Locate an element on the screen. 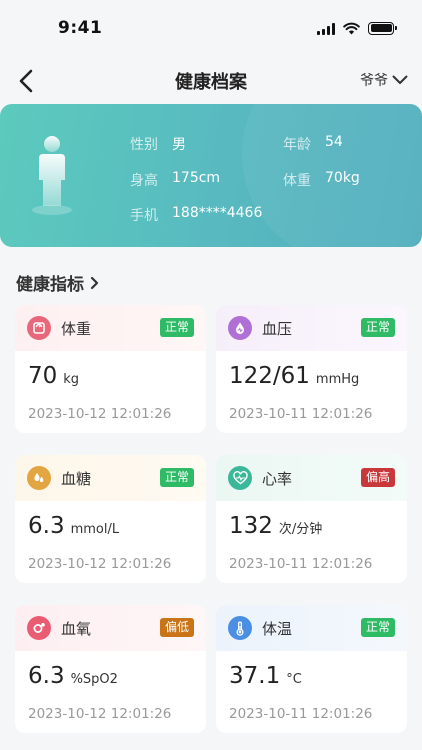 The width and height of the screenshot is (422, 750). page-title: 健康档案 is located at coordinates (211, 82).